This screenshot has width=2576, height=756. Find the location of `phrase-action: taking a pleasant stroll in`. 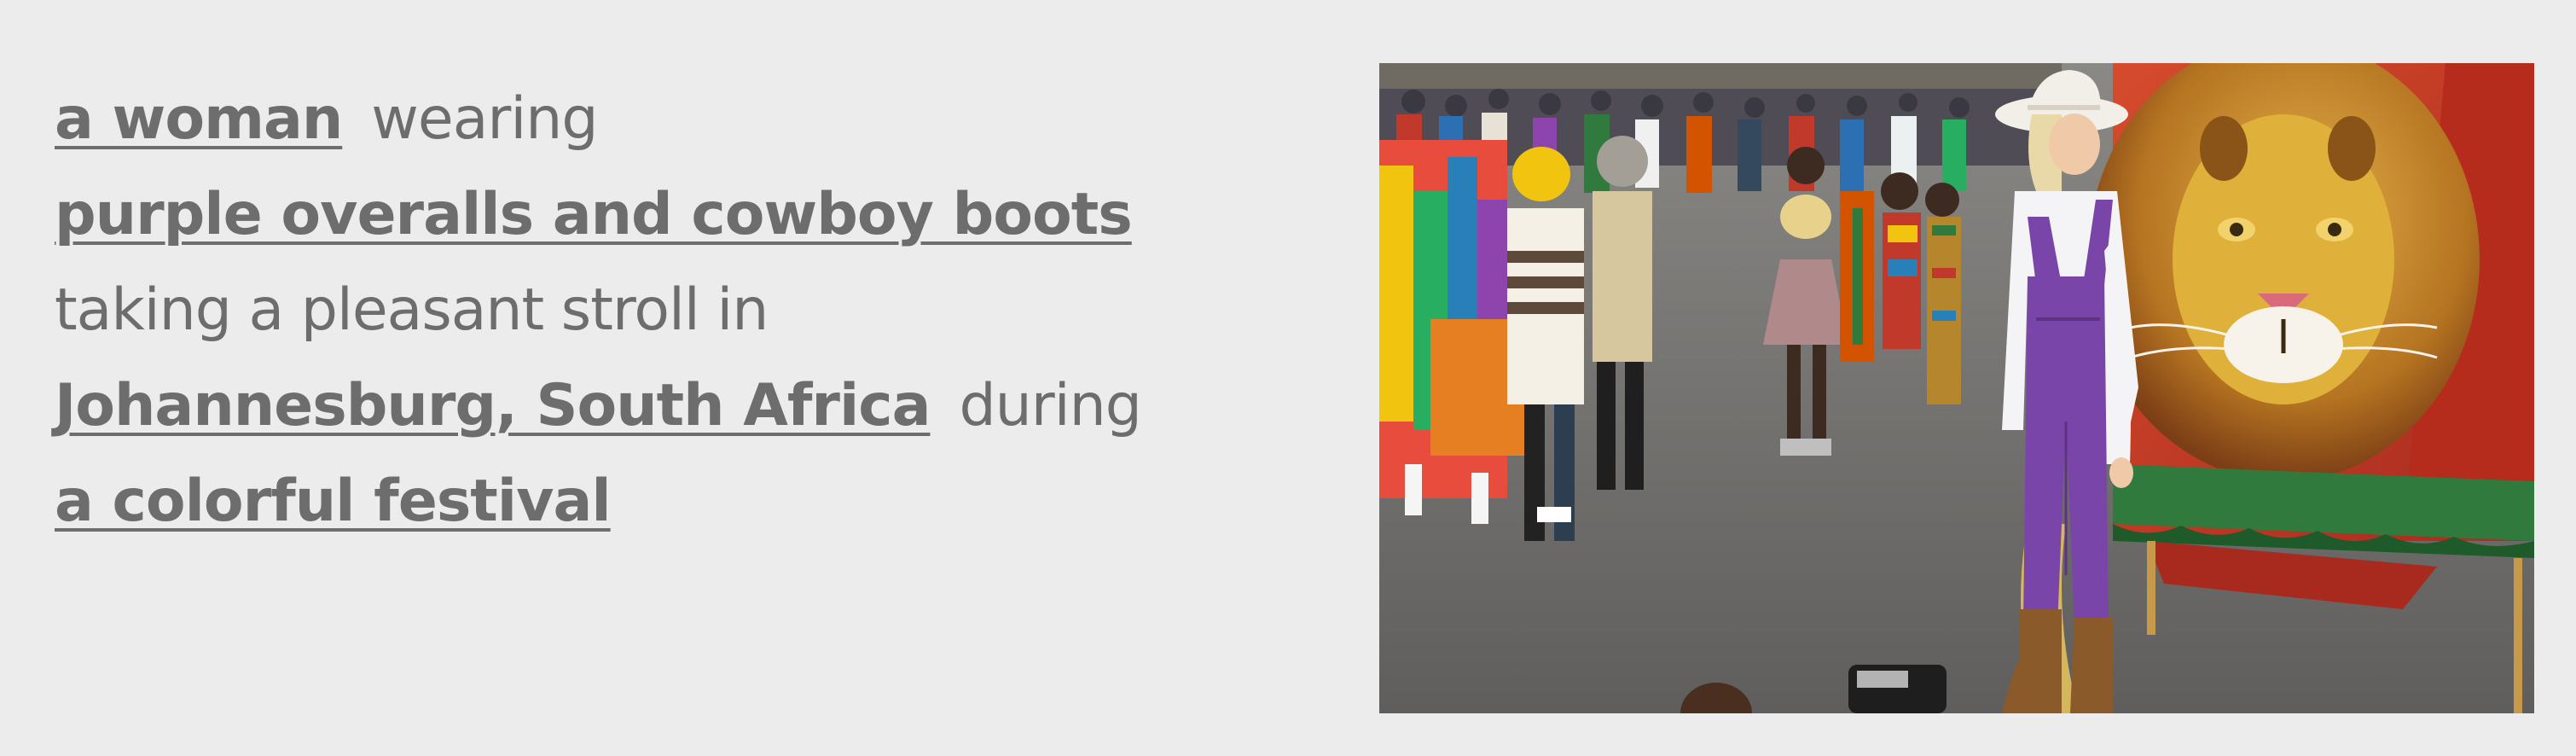

phrase-action: taking a pleasant stroll in is located at coordinates (412, 310).